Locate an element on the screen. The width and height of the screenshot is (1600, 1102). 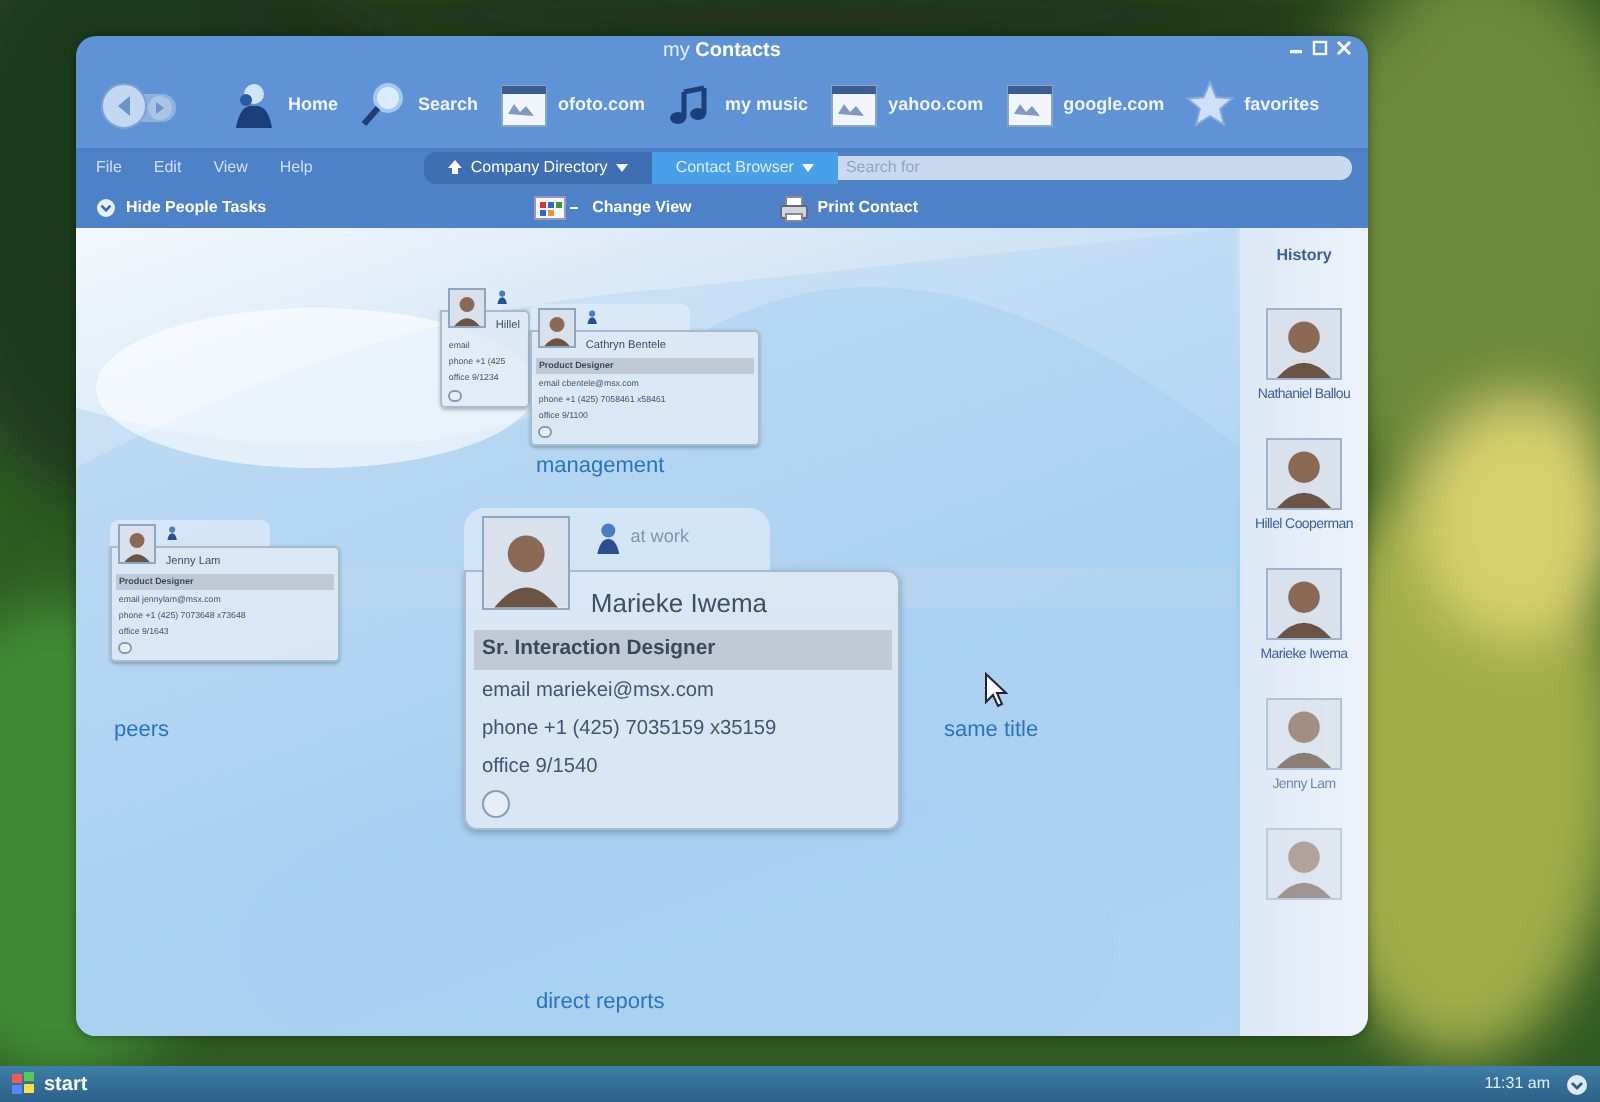
menu-item: Edit is located at coordinates (179, 168).